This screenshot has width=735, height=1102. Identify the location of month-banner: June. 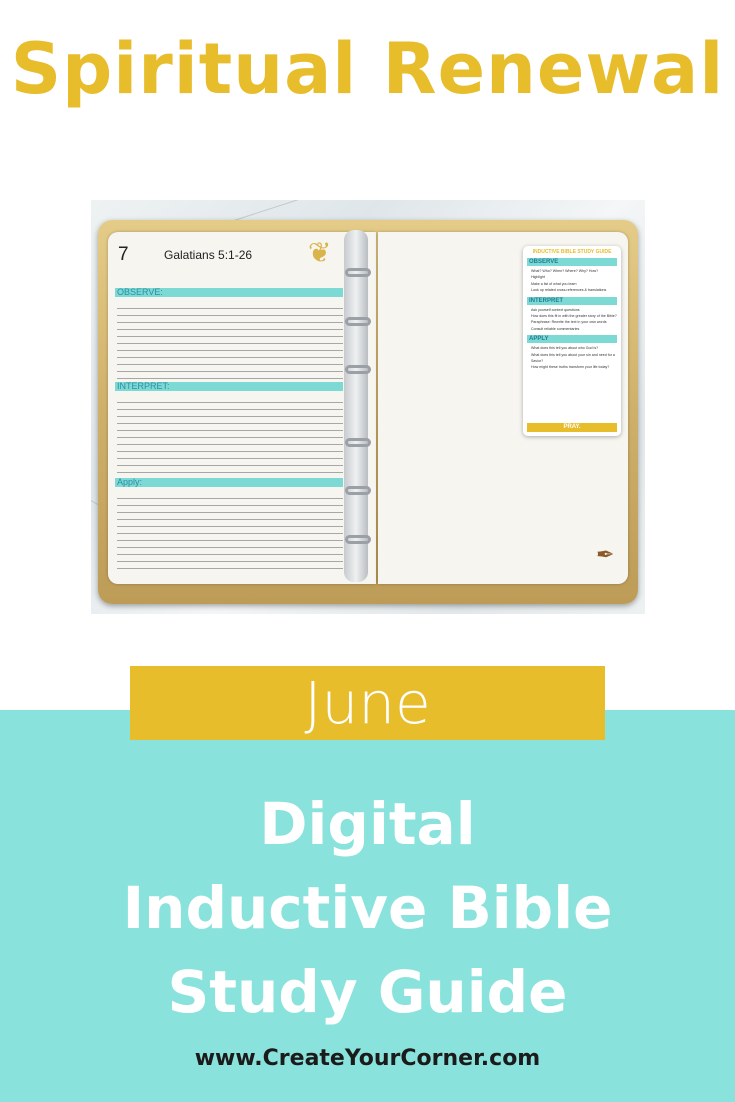
(367, 703).